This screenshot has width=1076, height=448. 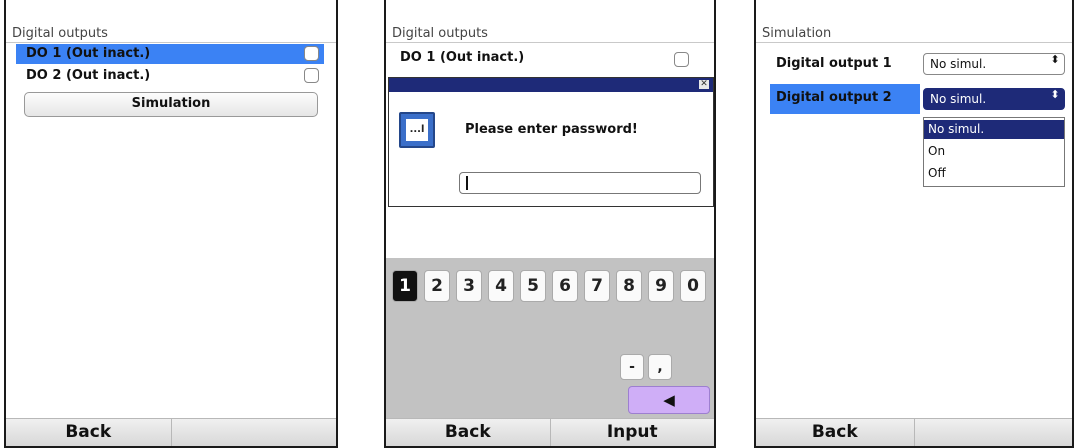 What do you see at coordinates (417, 130) in the screenshot?
I see `keyboard-icon: ...l` at bounding box center [417, 130].